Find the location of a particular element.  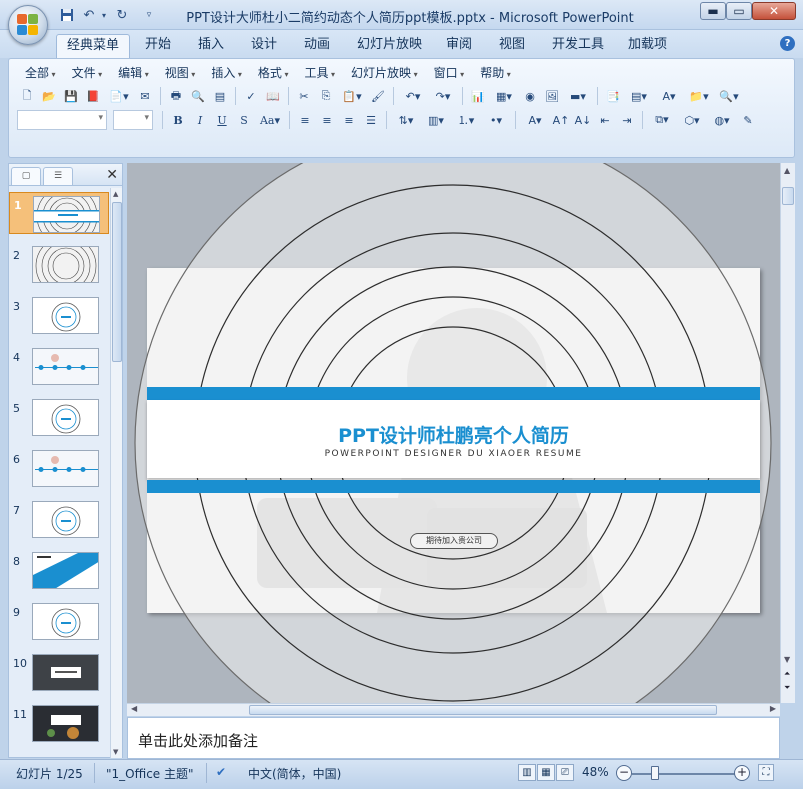

layout-icon: ▤▾ is located at coordinates (639, 96).